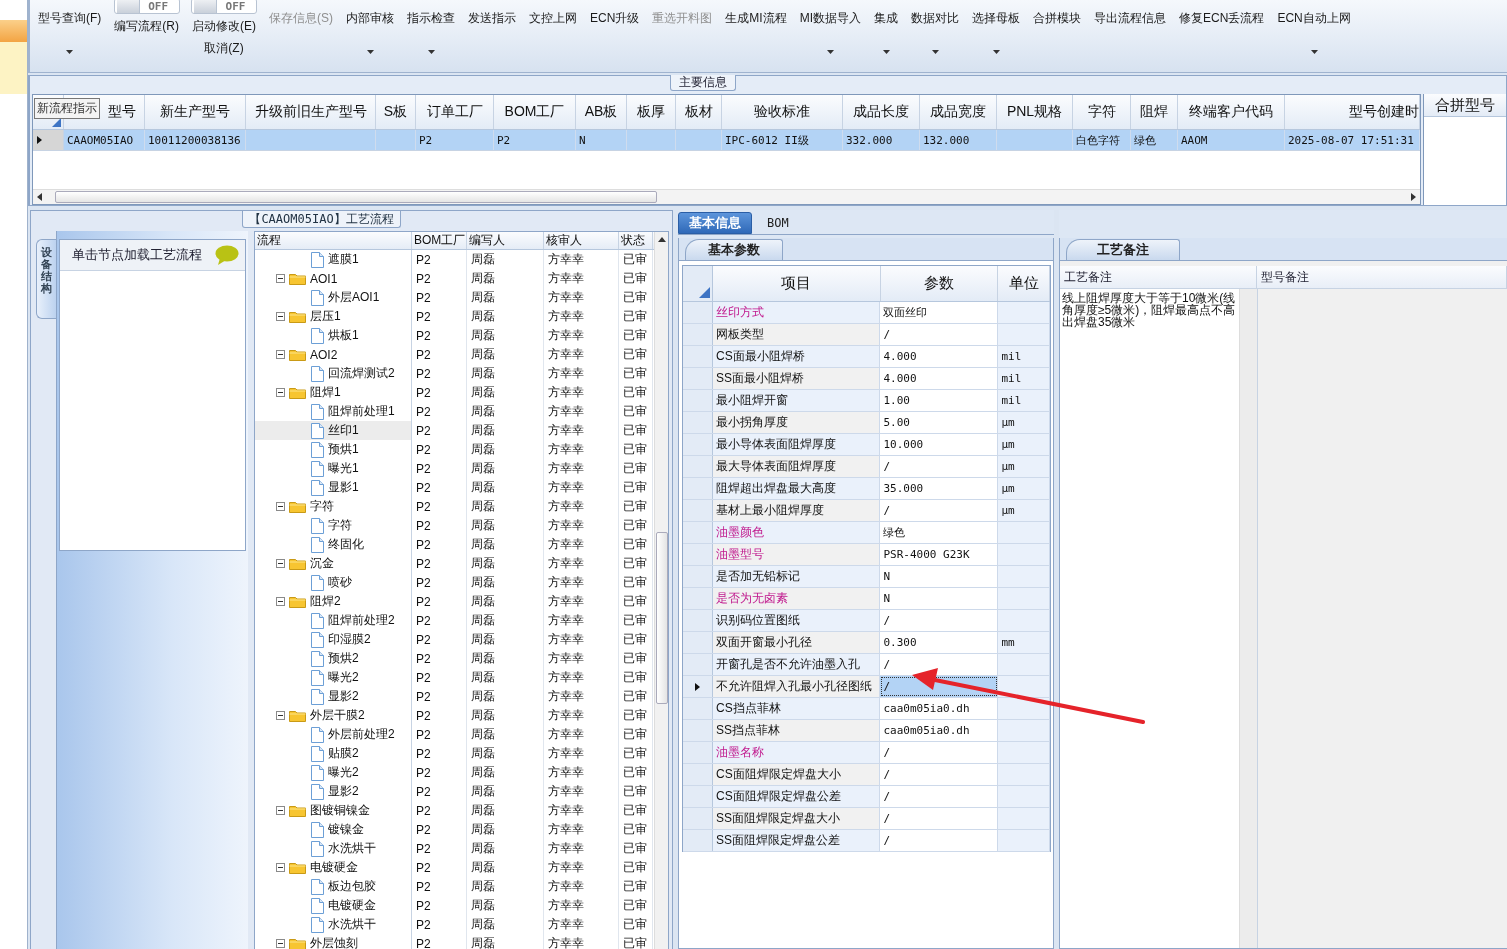  Describe the element at coordinates (1088, 277) in the screenshot. I see `column-header: 工艺备注` at that location.